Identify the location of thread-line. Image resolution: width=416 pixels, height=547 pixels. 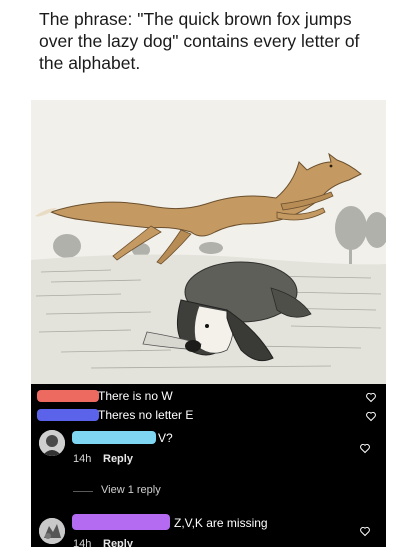
(83, 491).